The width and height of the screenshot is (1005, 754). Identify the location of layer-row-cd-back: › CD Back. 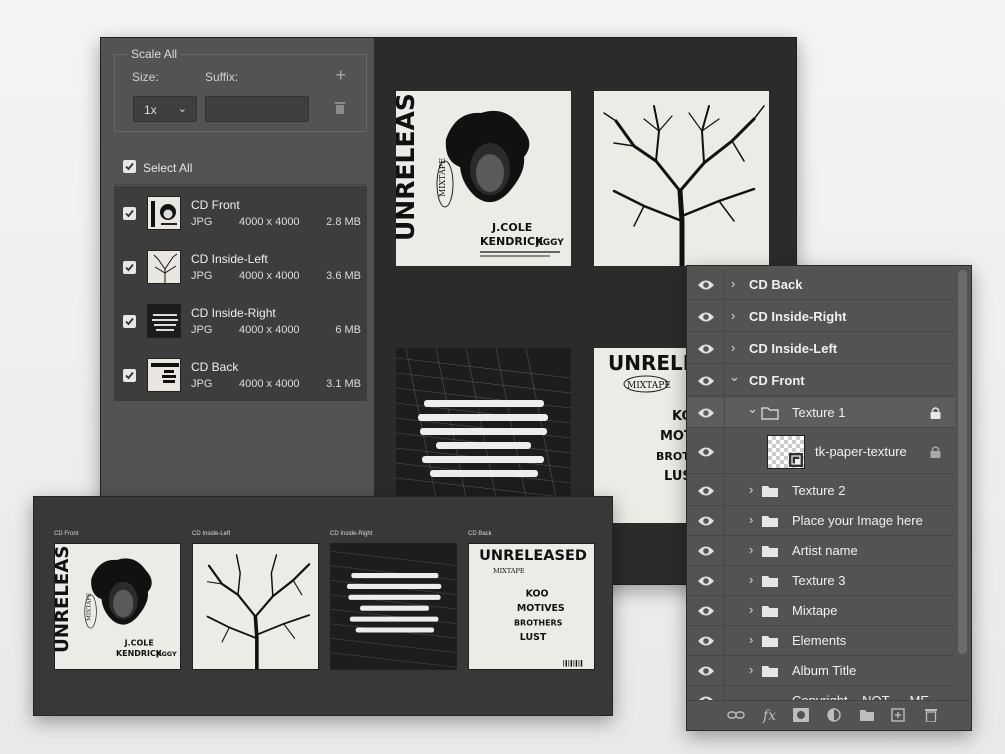
(821, 285).